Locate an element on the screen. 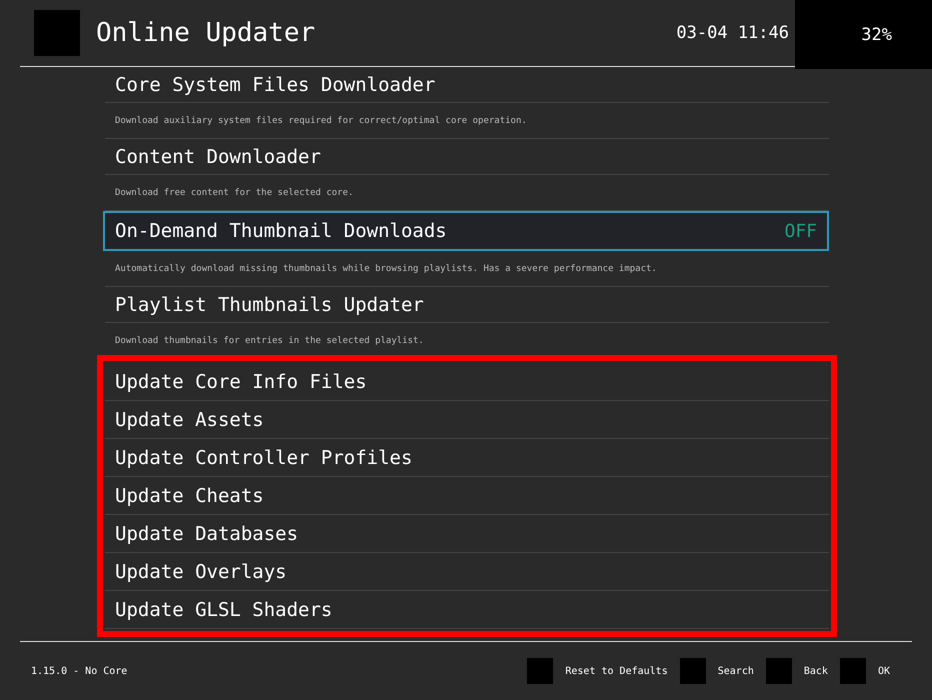 The image size is (932, 700). entry-description: Download auxiliary system files required for correct/optimal core operation. is located at coordinates (467, 121).